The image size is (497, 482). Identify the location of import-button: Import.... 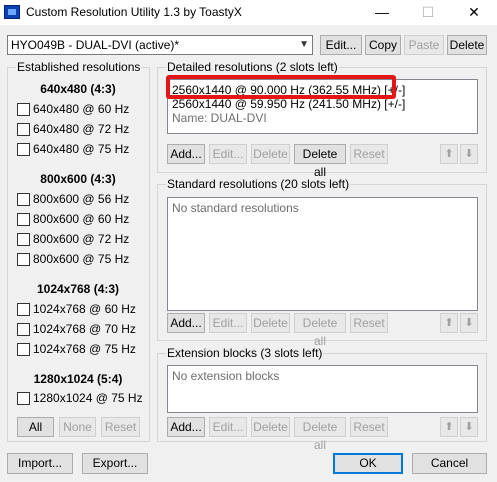
(40, 463).